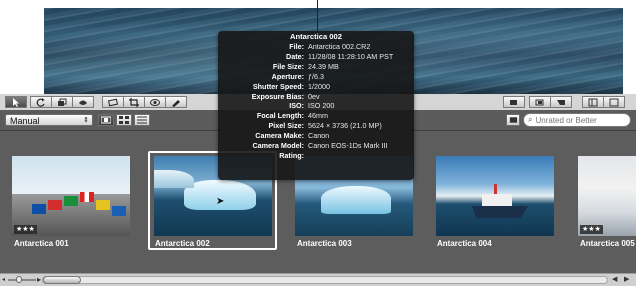  Describe the element at coordinates (155, 102) in the screenshot. I see `red-eye-icon` at that location.